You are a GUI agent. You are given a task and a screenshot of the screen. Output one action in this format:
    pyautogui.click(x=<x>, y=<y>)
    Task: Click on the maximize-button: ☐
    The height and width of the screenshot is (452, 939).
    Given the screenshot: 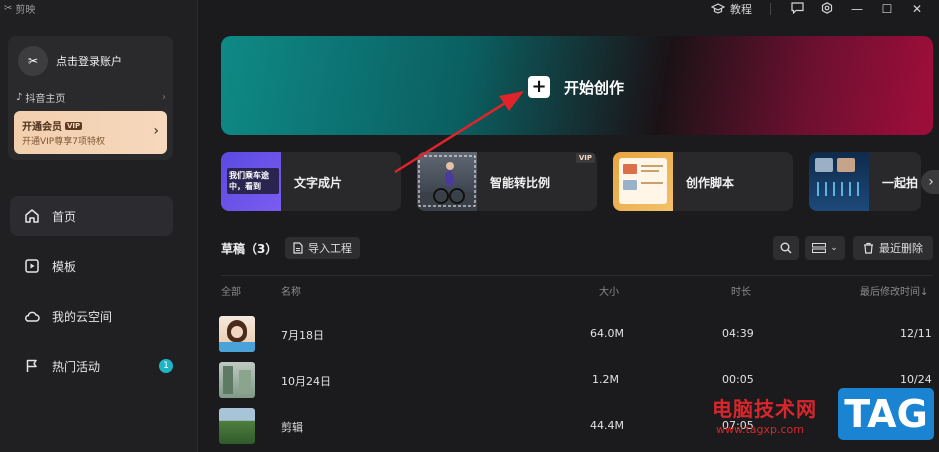 What is the action you would take?
    pyautogui.click(x=887, y=9)
    